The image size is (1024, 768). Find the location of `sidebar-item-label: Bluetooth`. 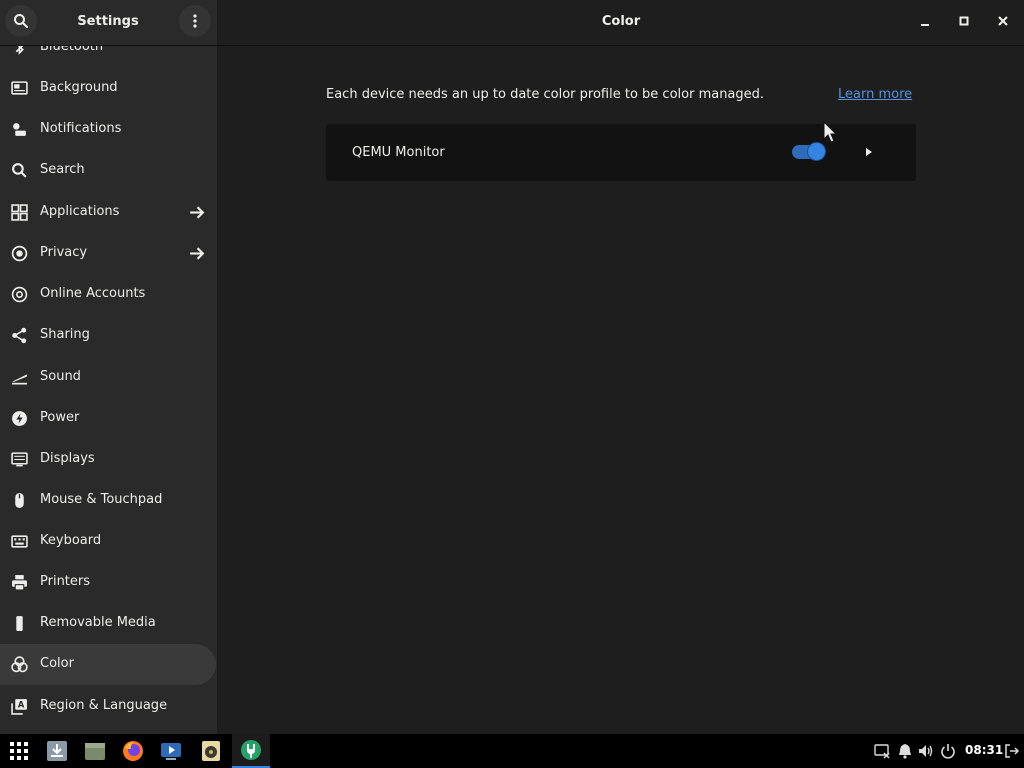

sidebar-item-label: Bluetooth is located at coordinates (72, 50).